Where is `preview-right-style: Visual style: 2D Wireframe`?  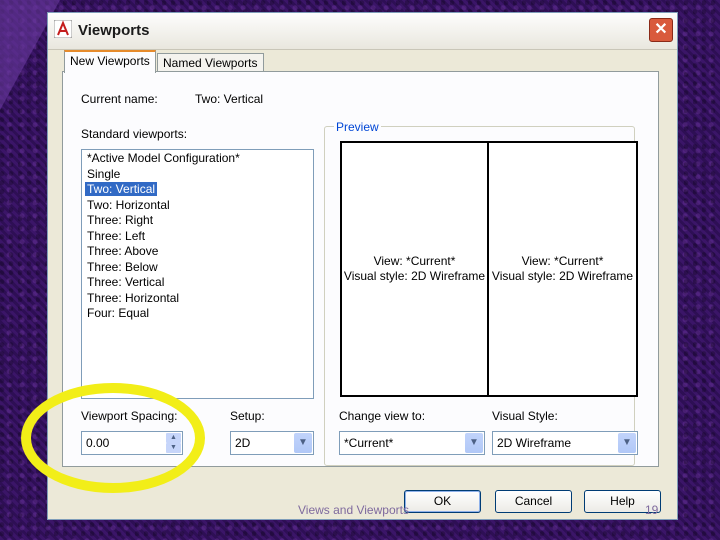
preview-right-style: Visual style: 2D Wireframe is located at coordinates (562, 276).